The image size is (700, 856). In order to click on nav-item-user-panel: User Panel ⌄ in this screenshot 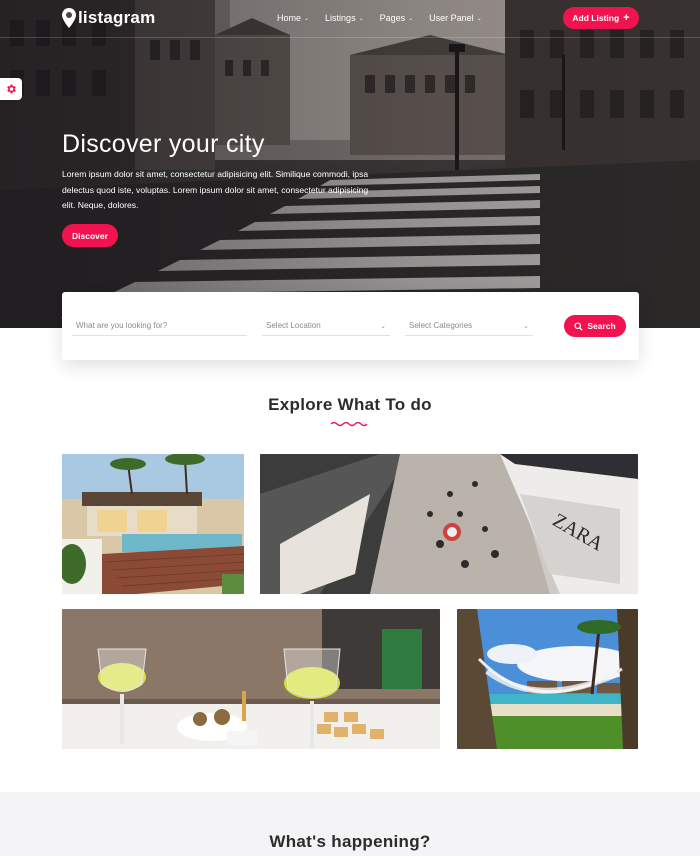, I will do `click(455, 18)`.